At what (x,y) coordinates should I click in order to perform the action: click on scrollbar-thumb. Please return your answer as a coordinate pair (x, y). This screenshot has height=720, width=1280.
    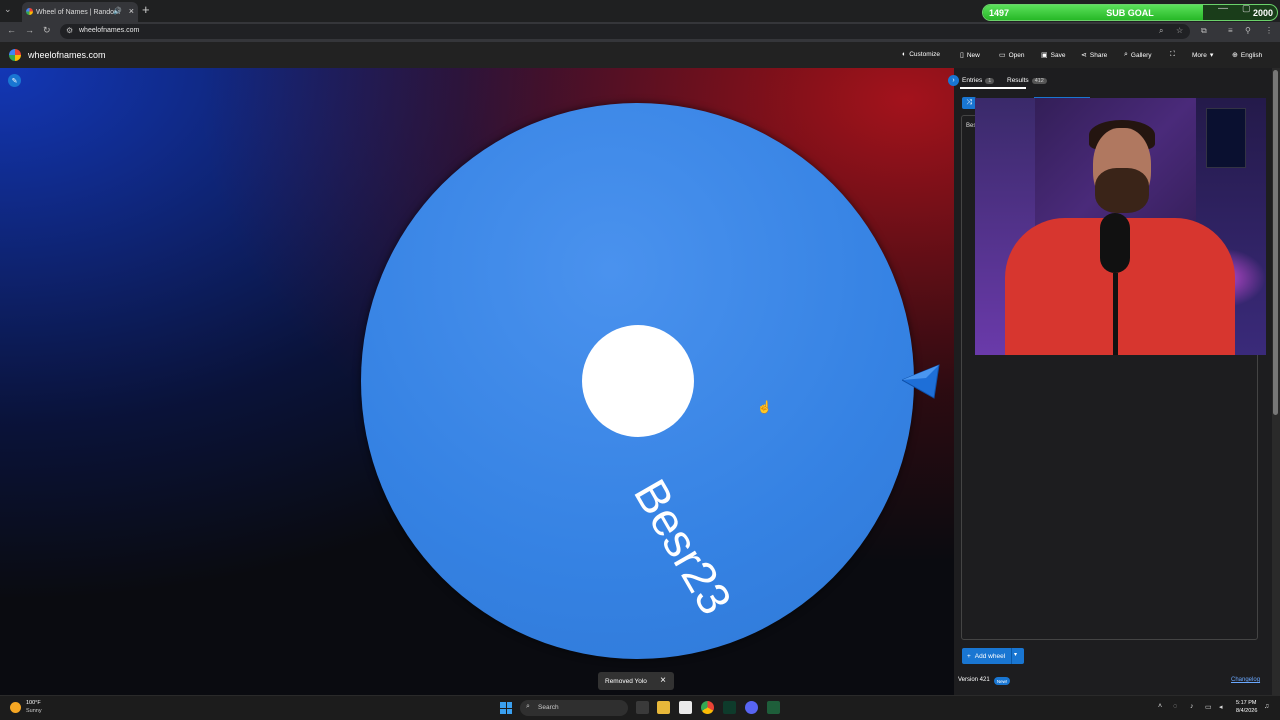
    Looking at the image, I should click on (1275, 242).